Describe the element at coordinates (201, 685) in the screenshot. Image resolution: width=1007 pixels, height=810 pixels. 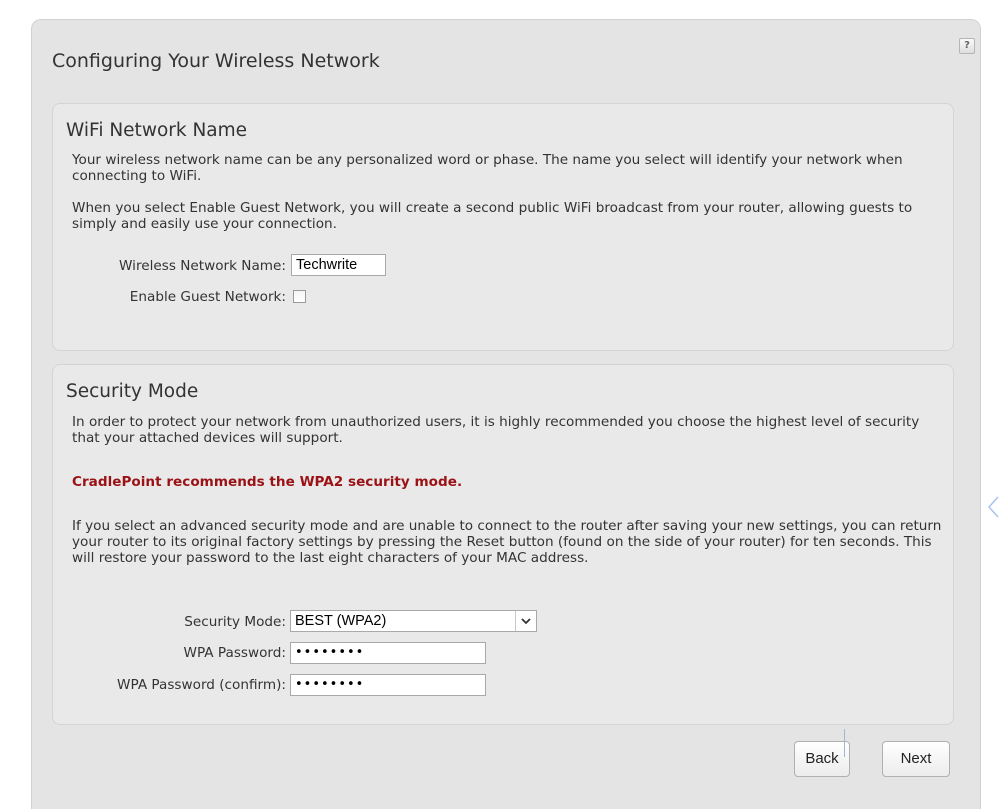
I see `wpa-password-confirm-label: WPA Password (confirm):` at that location.